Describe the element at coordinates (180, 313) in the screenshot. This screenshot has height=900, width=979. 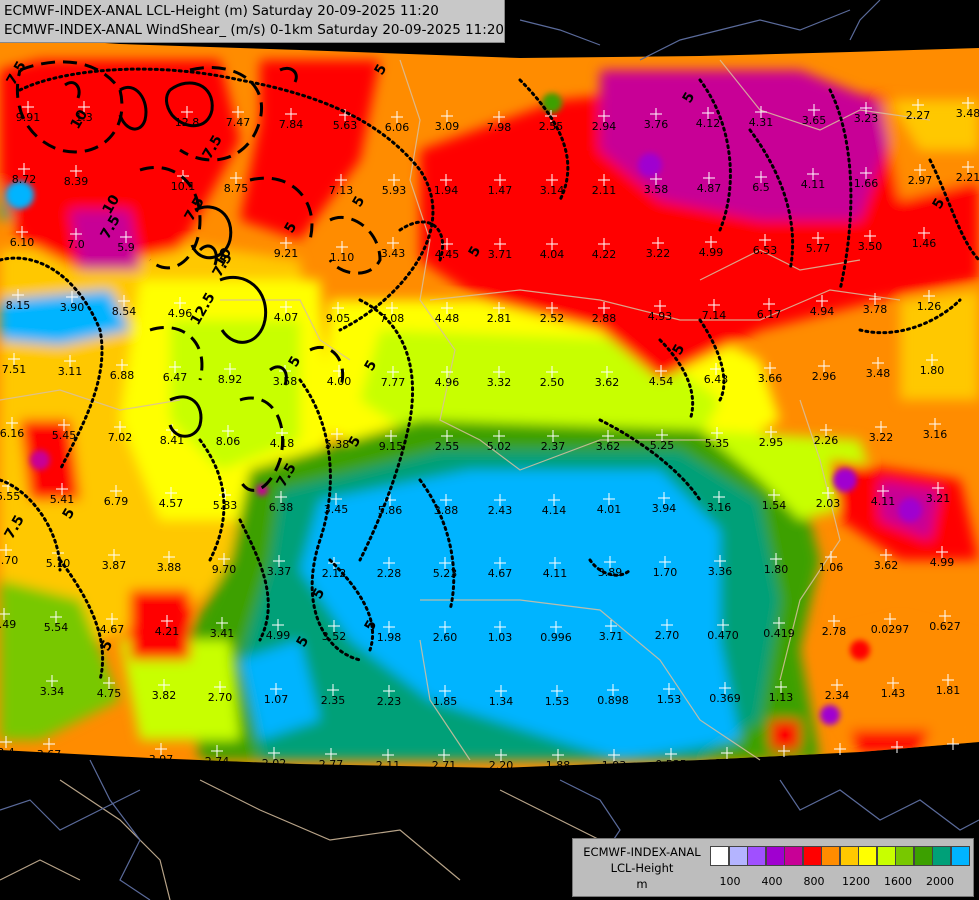
I see `value-label: 4.96` at that location.